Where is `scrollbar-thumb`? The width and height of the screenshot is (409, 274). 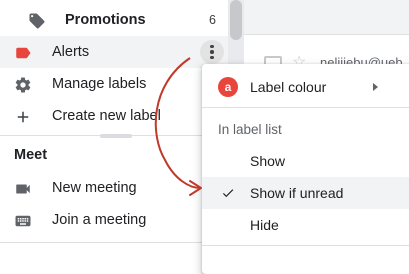
scrollbar-thumb is located at coordinates (236, 20).